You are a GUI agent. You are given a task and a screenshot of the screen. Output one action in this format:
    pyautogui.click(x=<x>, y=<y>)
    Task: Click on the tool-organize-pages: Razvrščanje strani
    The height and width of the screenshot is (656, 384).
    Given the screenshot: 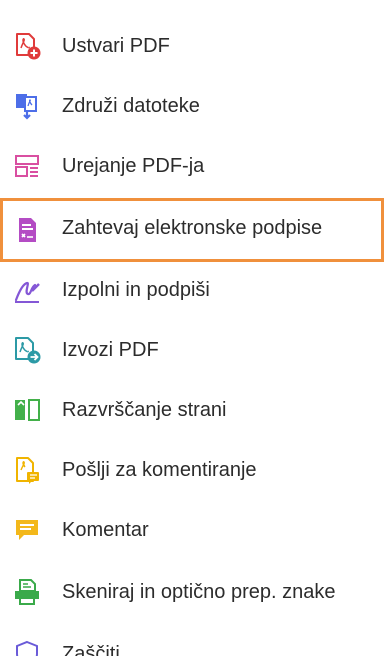 What is the action you would take?
    pyautogui.click(x=192, y=410)
    